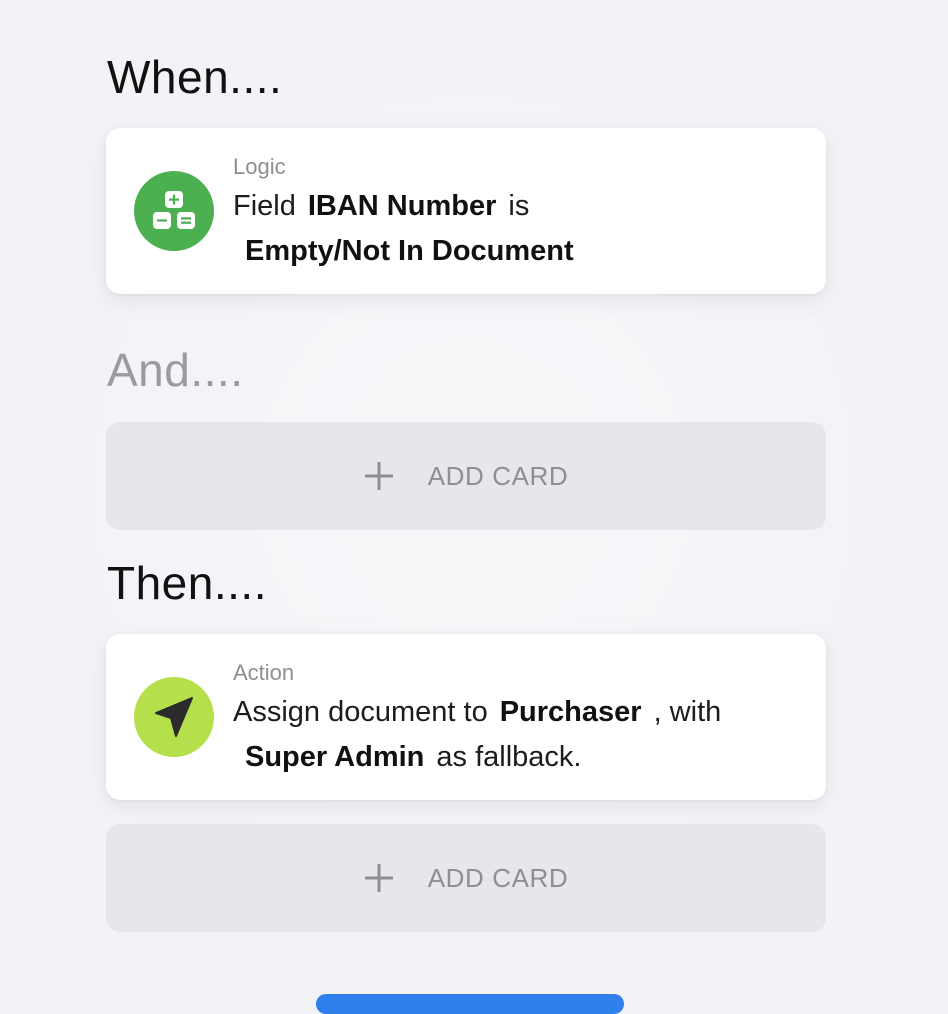 Image resolution: width=948 pixels, height=1014 pixels. I want to click on navigation-arrow-icon-glyph, so click(174, 717).